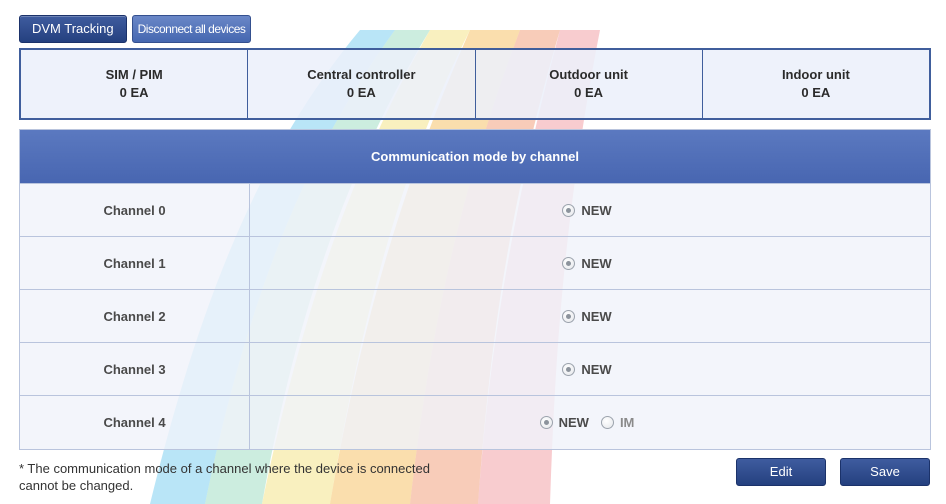 The image size is (946, 504). I want to click on summary-title: Central controller, so click(361, 74).